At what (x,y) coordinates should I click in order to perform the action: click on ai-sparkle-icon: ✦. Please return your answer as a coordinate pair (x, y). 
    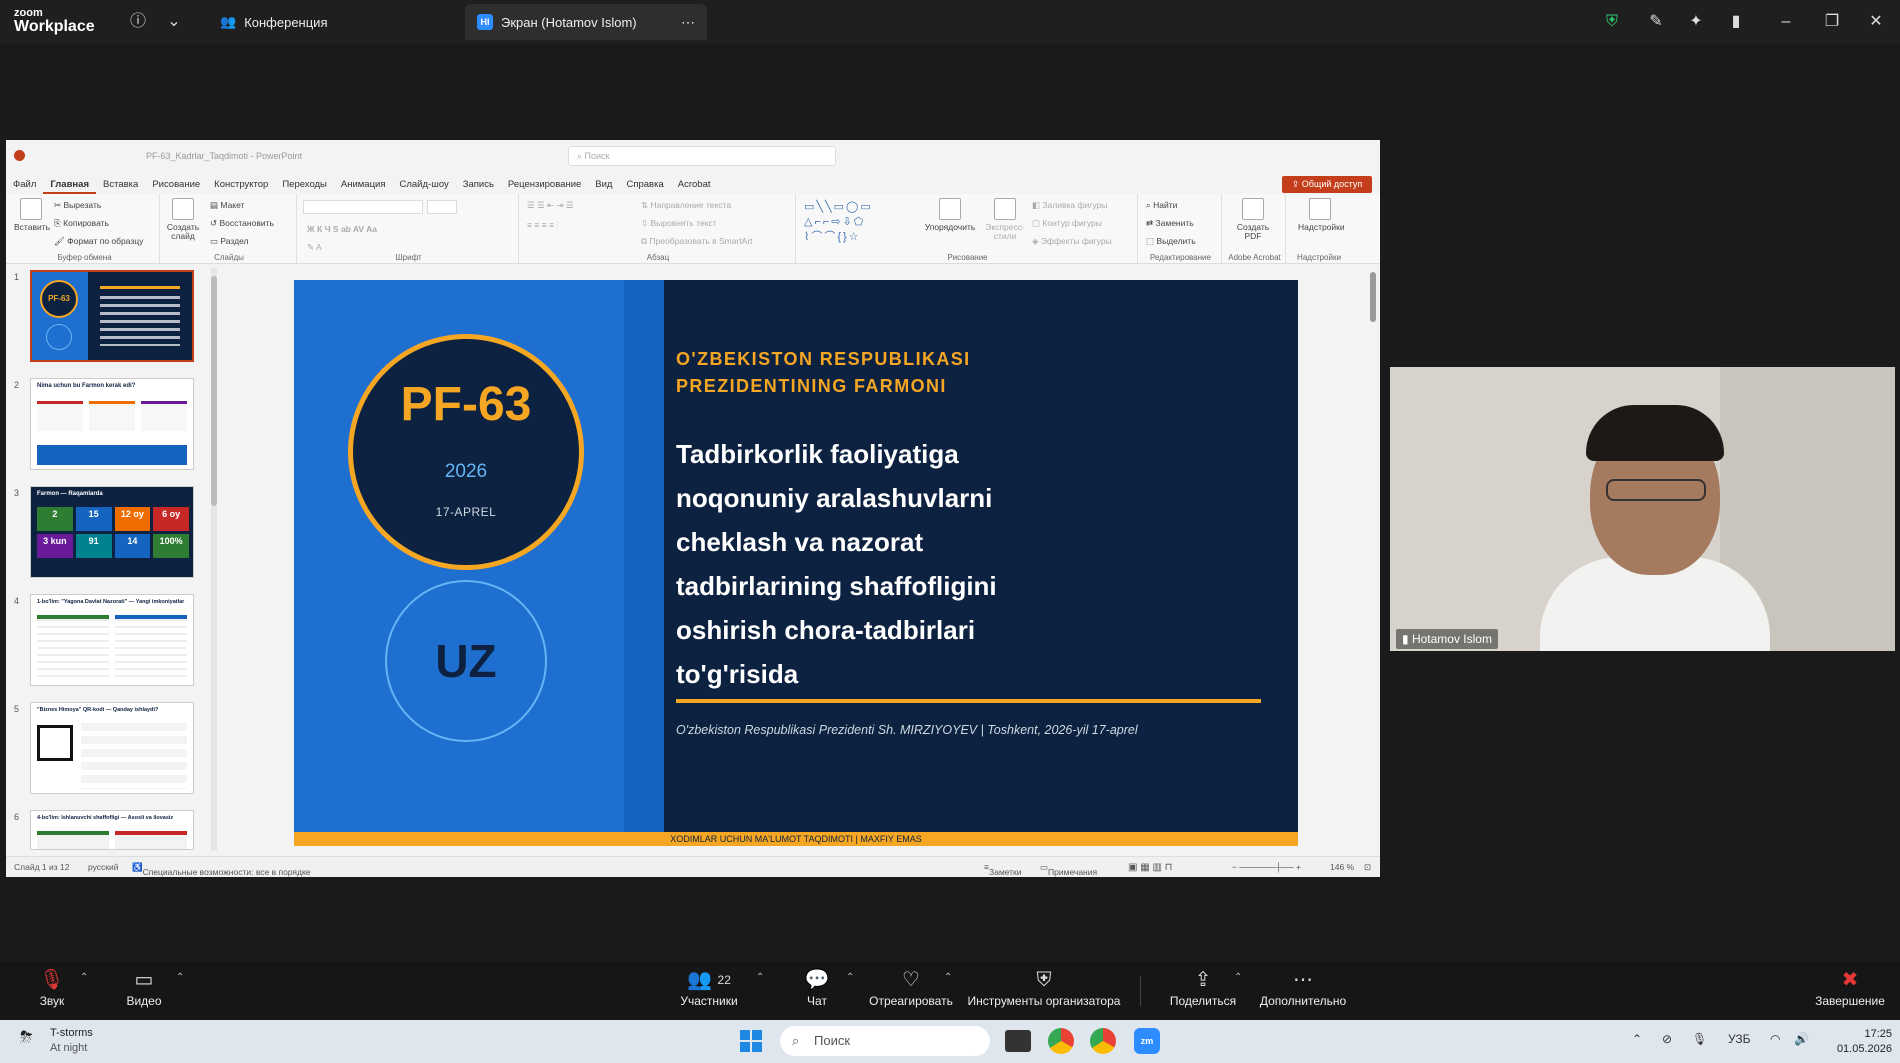
    Looking at the image, I should click on (1696, 22).